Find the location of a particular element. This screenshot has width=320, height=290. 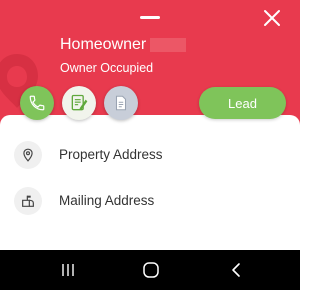

system-nav-bar is located at coordinates (150, 270).